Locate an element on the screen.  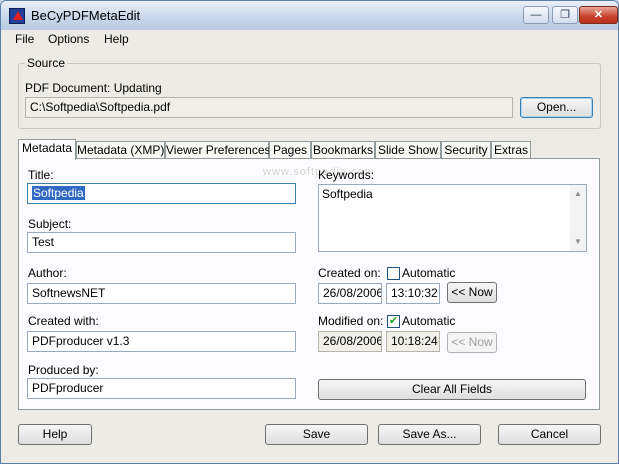
tab-metadata: Metadata is located at coordinates (47, 149).